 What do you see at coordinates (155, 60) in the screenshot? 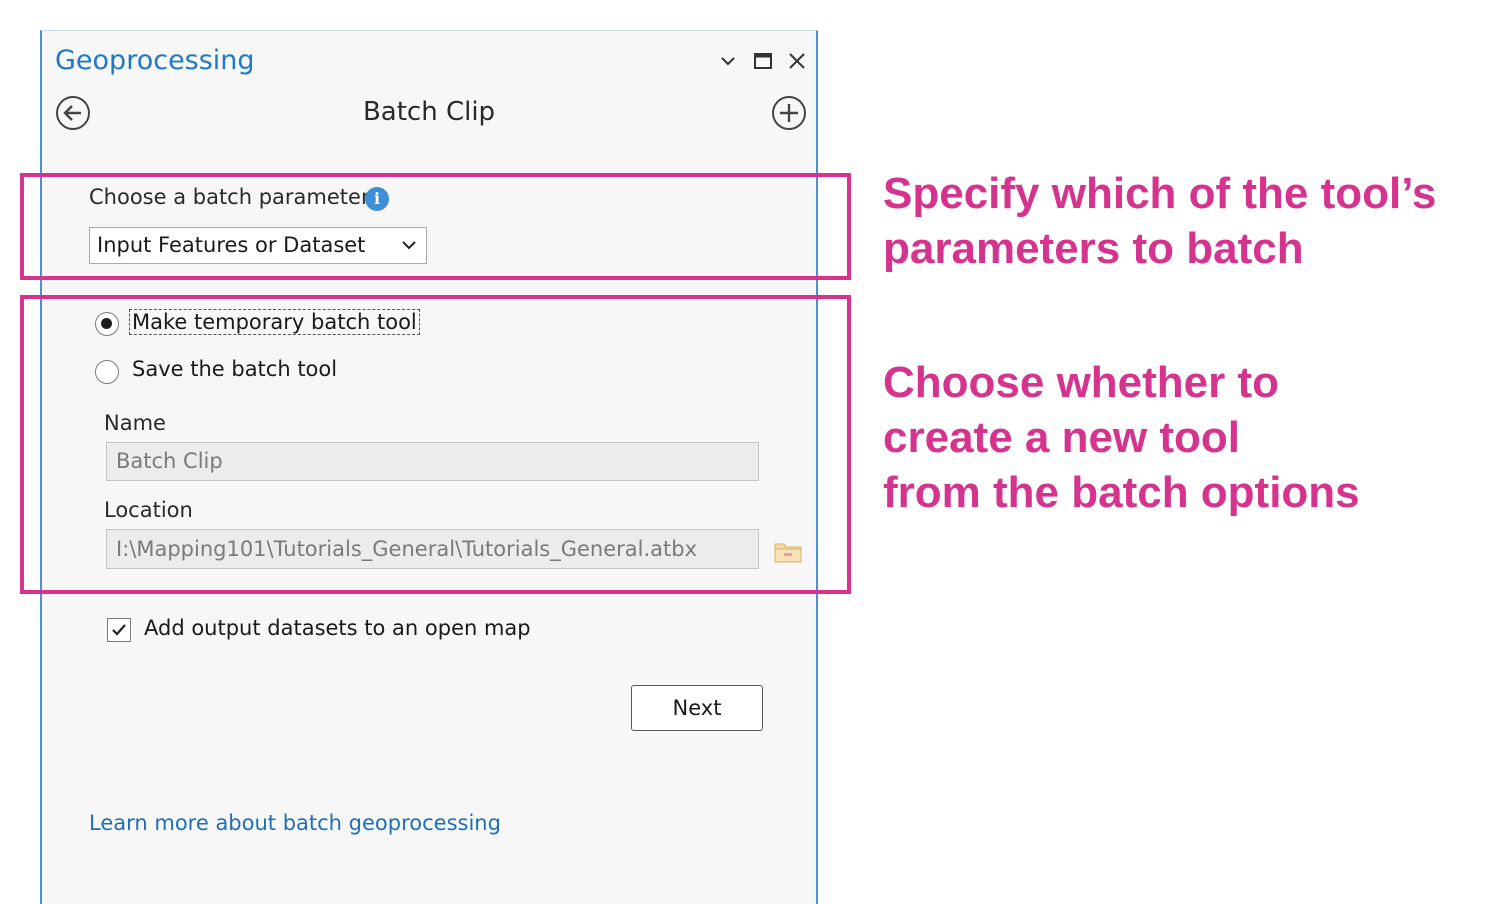
I see `pane-title: Geoprocessing` at bounding box center [155, 60].